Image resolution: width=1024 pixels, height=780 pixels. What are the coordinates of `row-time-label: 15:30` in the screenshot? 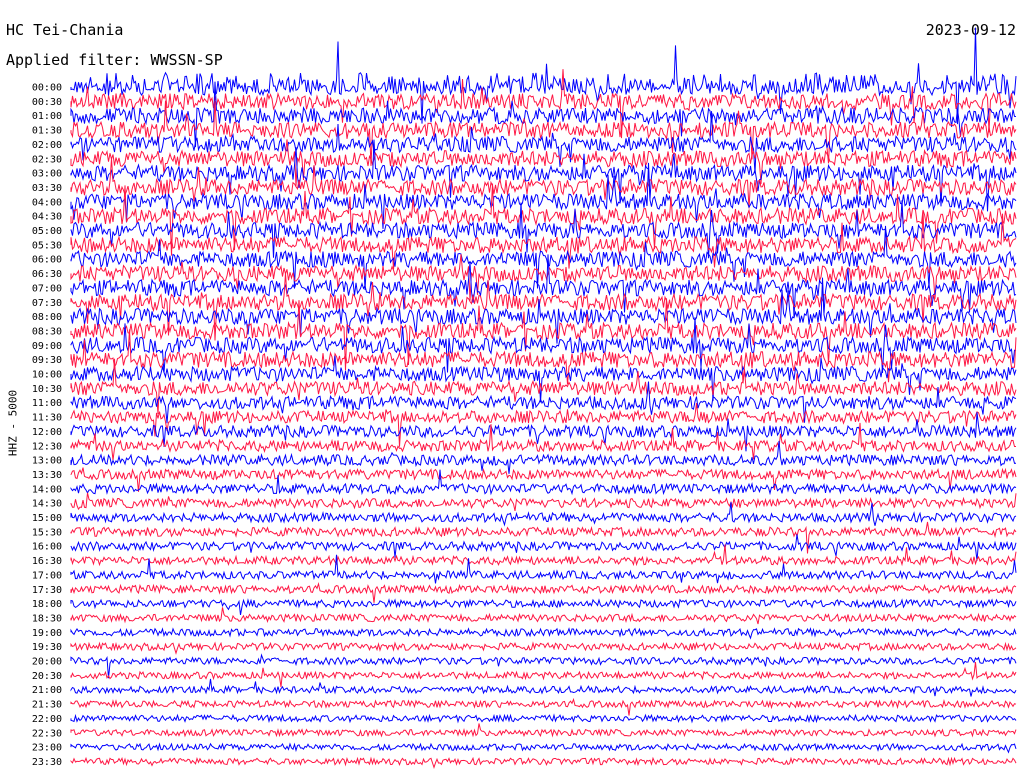 It's located at (47, 532).